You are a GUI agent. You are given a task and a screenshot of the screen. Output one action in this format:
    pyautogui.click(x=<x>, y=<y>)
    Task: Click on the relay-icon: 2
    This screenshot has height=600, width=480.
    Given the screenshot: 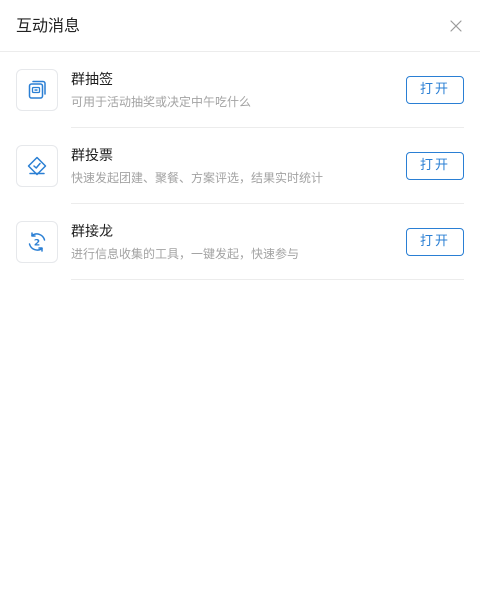 What is the action you would take?
    pyautogui.click(x=37, y=242)
    